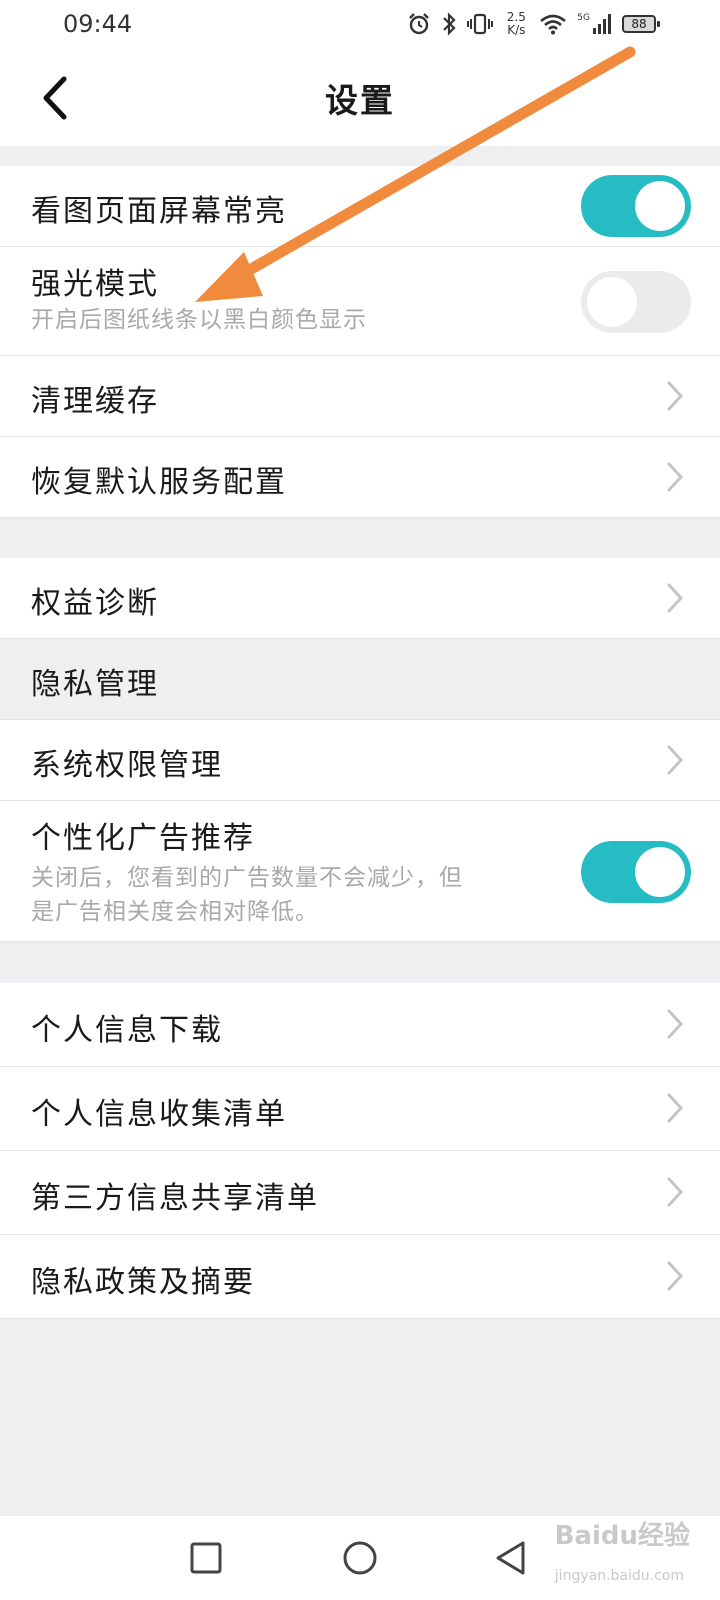 Image resolution: width=720 pixels, height=1600 pixels. Describe the element at coordinates (247, 878) in the screenshot. I see `setting-personalized-ads-description-line1: 关闭后，您看到的广告数量不会减少，但` at that location.